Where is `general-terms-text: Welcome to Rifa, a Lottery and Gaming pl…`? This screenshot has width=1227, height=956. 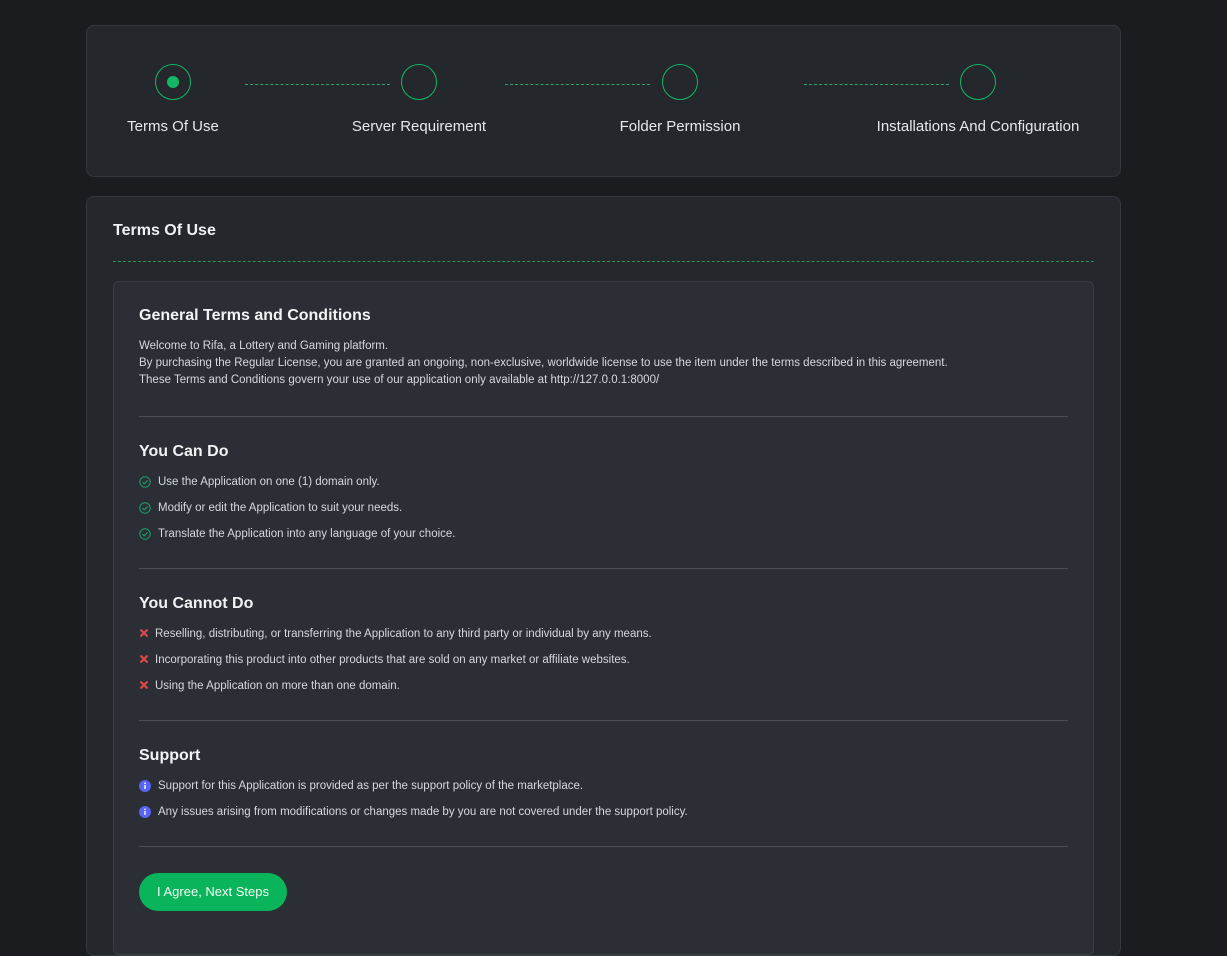 general-terms-text: Welcome to Rifa, a Lottery and Gaming pl… is located at coordinates (603, 363).